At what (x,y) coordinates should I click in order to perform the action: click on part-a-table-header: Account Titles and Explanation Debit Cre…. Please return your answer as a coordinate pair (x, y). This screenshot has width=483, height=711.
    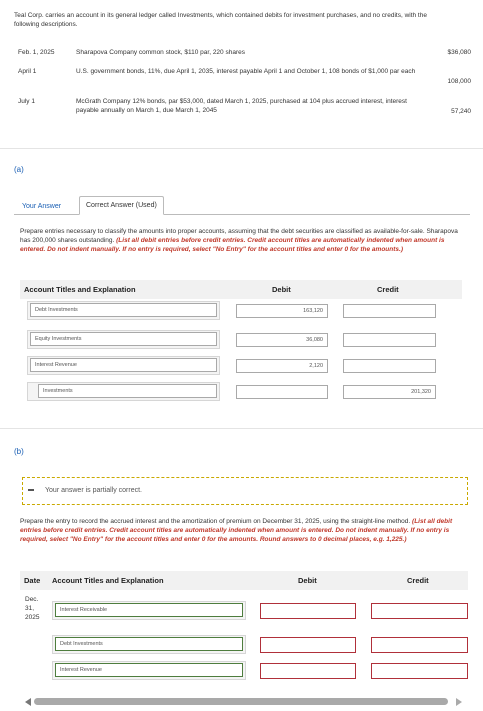
    Looking at the image, I should click on (241, 289).